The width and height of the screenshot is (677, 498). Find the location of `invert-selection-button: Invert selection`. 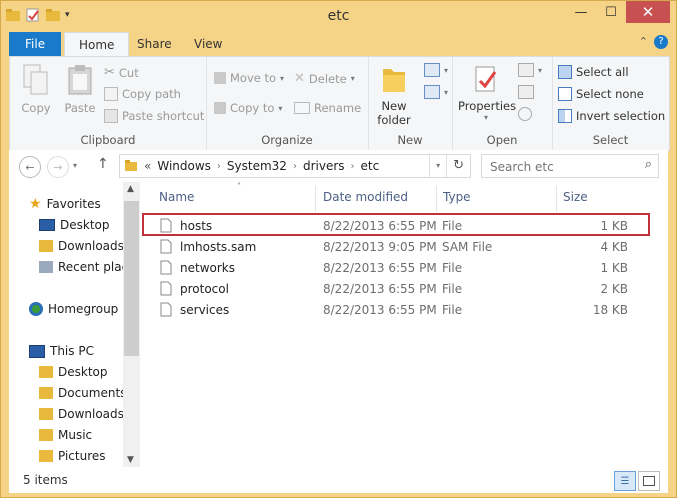

invert-selection-button: Invert selection is located at coordinates (611, 116).